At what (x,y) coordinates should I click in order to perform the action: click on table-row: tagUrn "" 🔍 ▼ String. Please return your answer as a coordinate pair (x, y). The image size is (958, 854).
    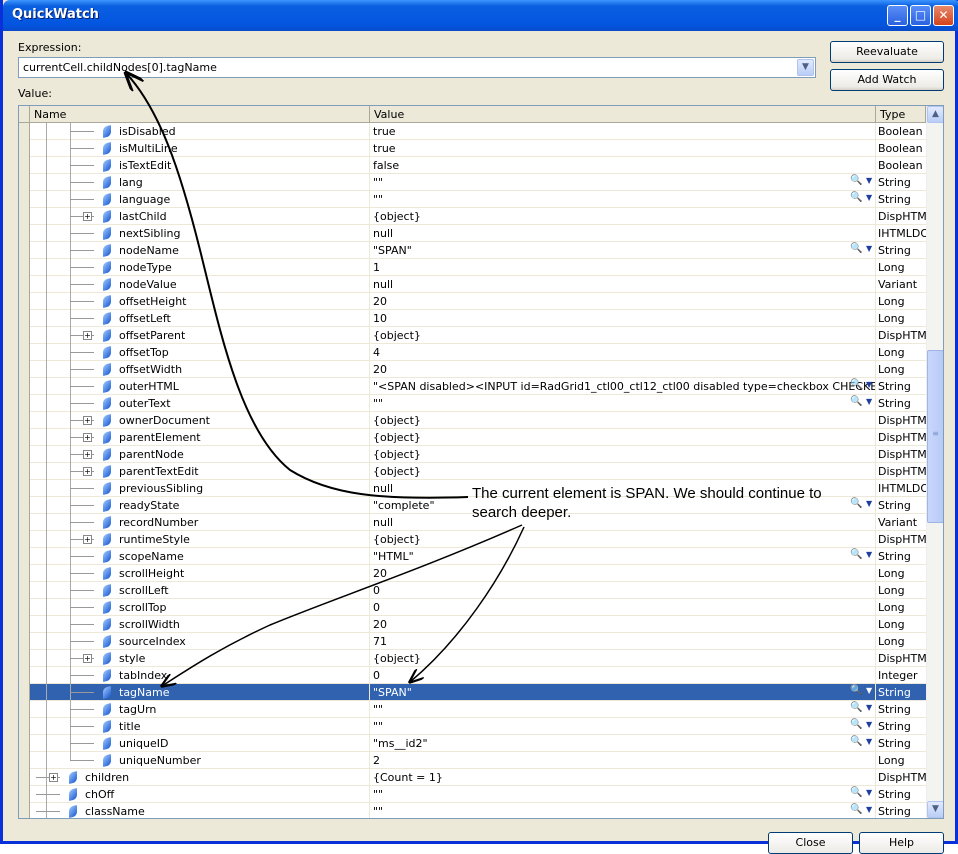
    Looking at the image, I should click on (478, 709).